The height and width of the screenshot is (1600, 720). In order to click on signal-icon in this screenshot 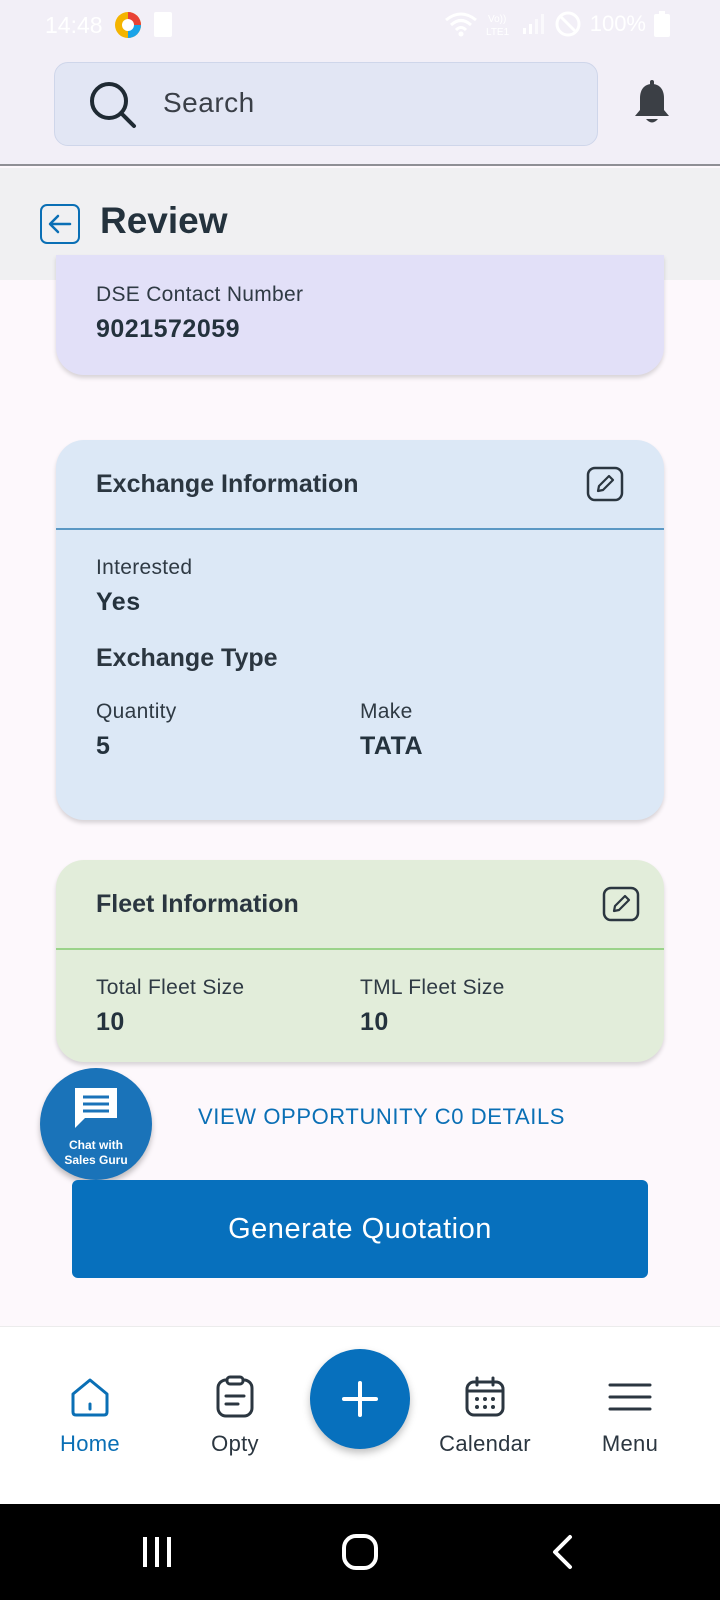, I will do `click(533, 24)`.